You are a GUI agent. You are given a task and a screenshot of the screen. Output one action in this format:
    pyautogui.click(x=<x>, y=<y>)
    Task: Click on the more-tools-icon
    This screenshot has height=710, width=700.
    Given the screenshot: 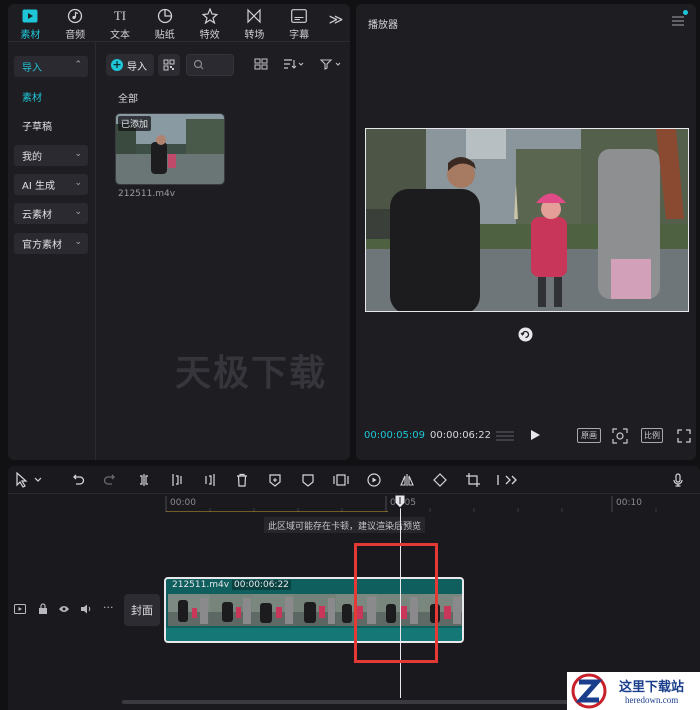 What is the action you would take?
    pyautogui.click(x=508, y=480)
    